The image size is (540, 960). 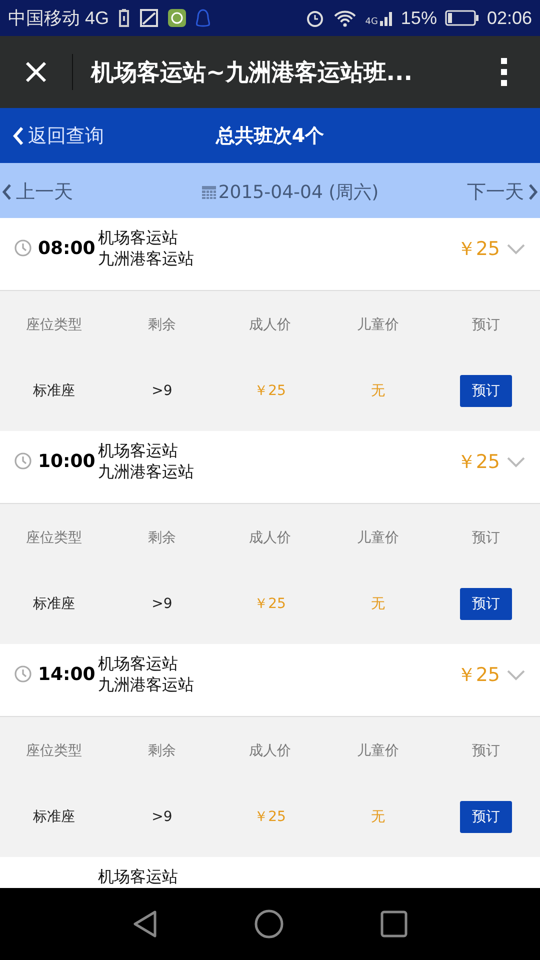 What do you see at coordinates (533, 191) in the screenshot?
I see `chevron-right-icon` at bounding box center [533, 191].